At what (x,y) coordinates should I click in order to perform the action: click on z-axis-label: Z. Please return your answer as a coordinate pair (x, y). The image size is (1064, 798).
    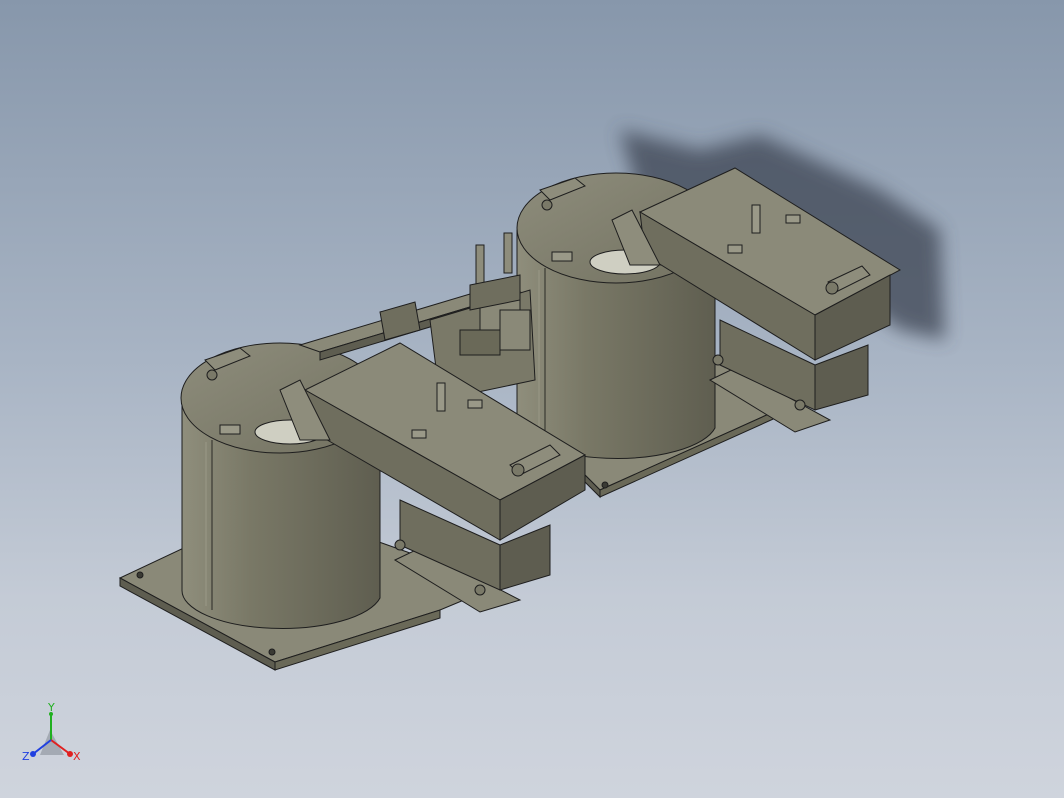
    Looking at the image, I should click on (26, 756).